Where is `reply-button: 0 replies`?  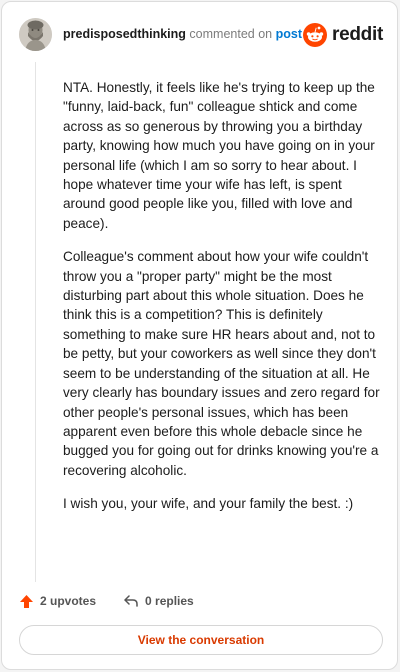
reply-button: 0 replies is located at coordinates (158, 601).